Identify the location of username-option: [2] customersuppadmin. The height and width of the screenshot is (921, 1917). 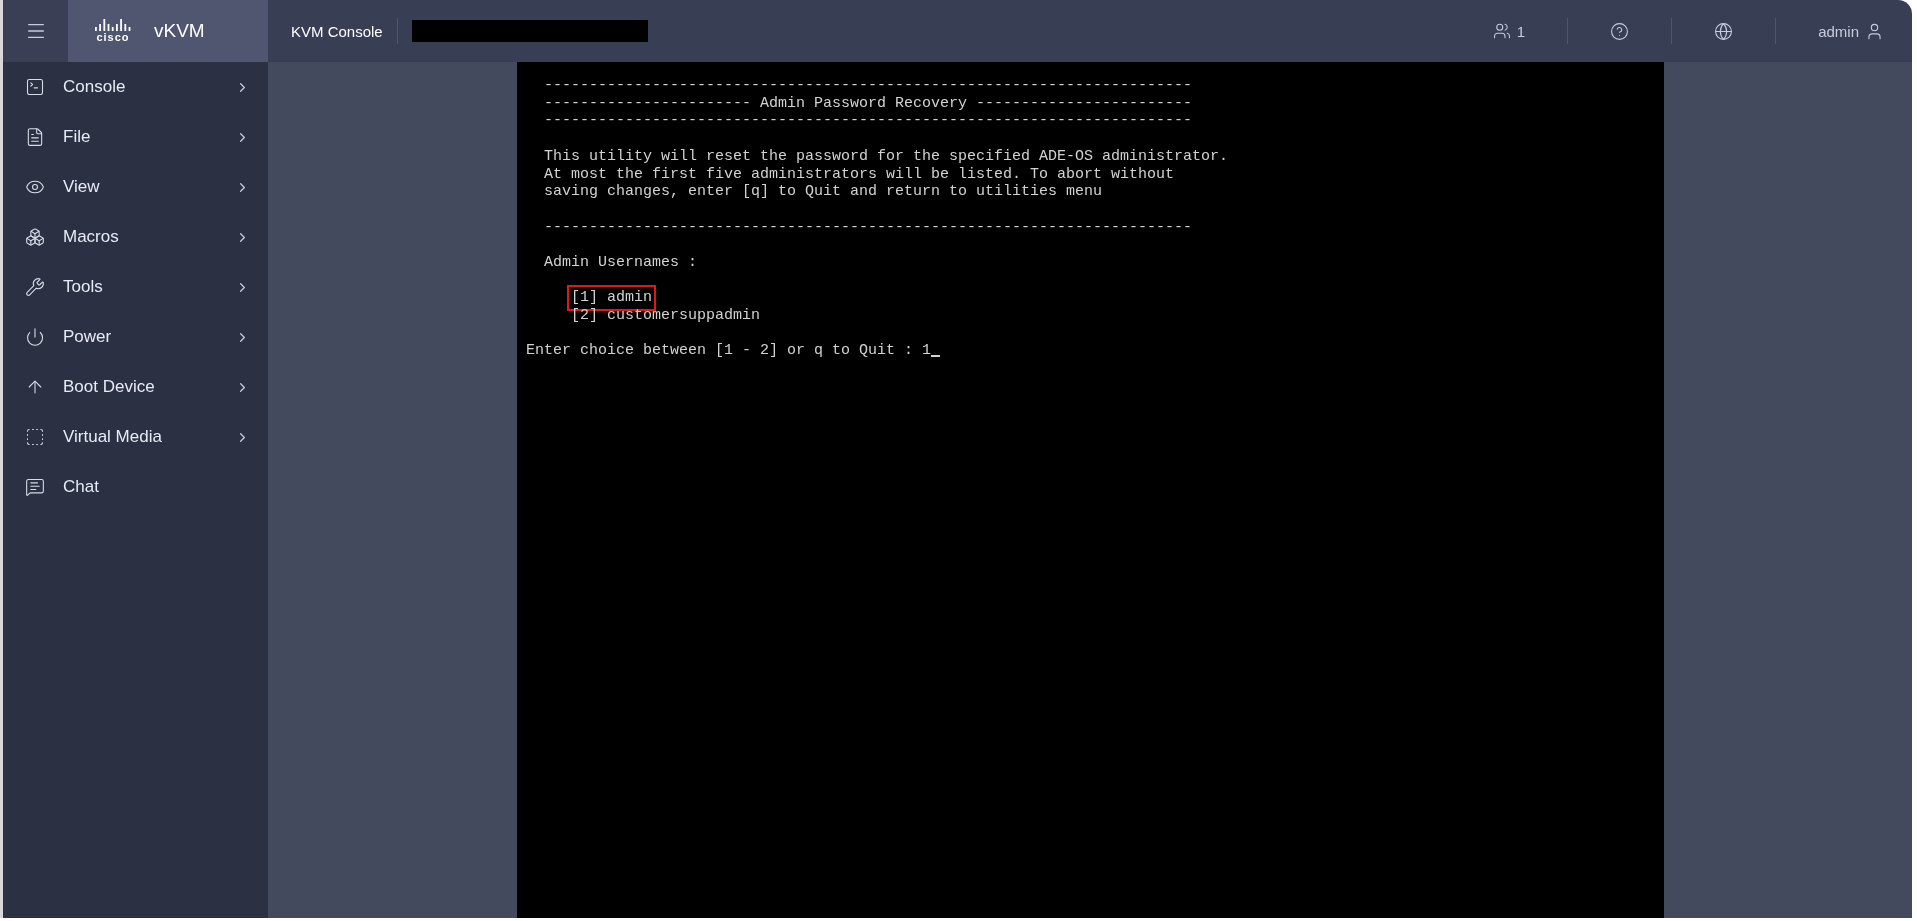
(666, 316).